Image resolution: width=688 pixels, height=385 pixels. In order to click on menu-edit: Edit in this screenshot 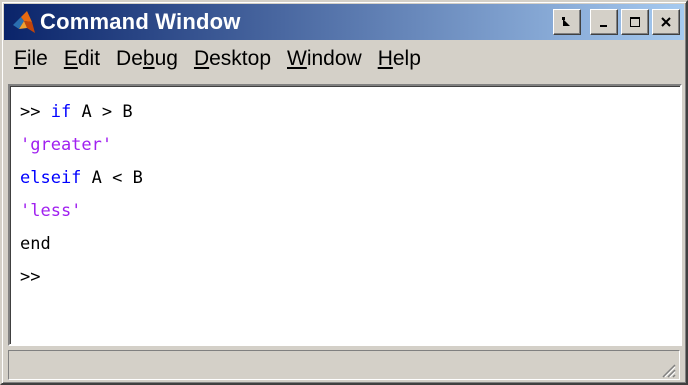, I will do `click(82, 59)`.